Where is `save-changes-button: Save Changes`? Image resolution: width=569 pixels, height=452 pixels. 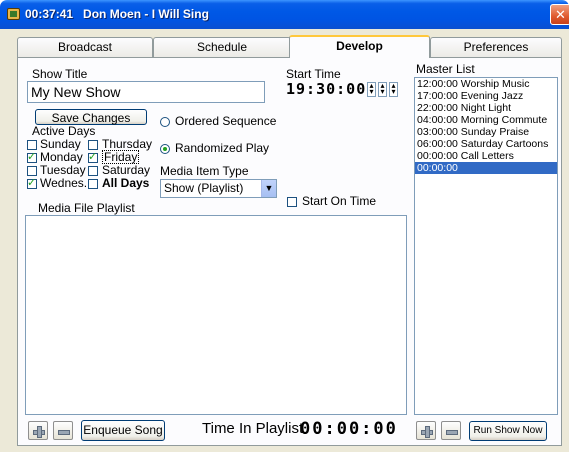
save-changes-button: Save Changes is located at coordinates (91, 117).